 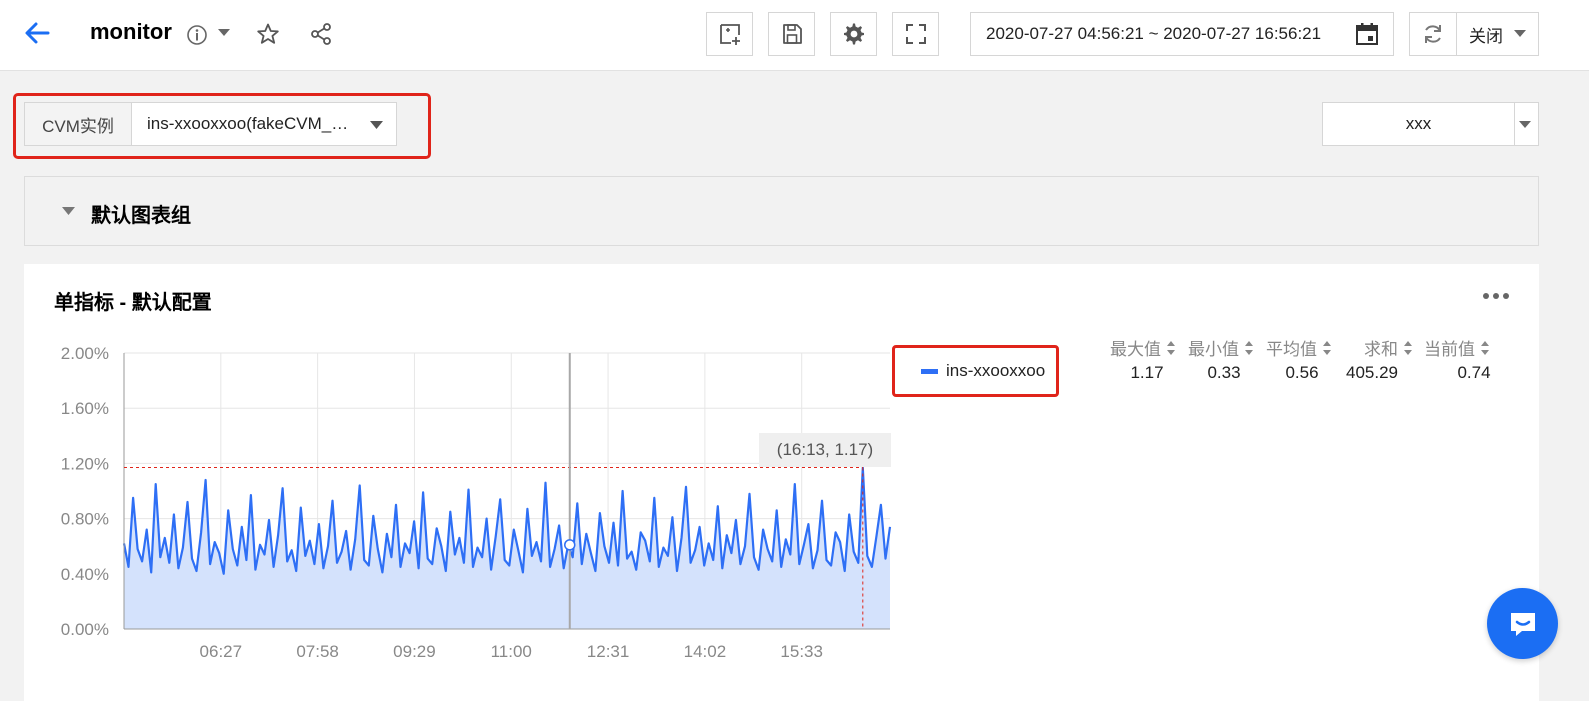 I want to click on stats-header-label: 最小值, so click(x=1213, y=349).